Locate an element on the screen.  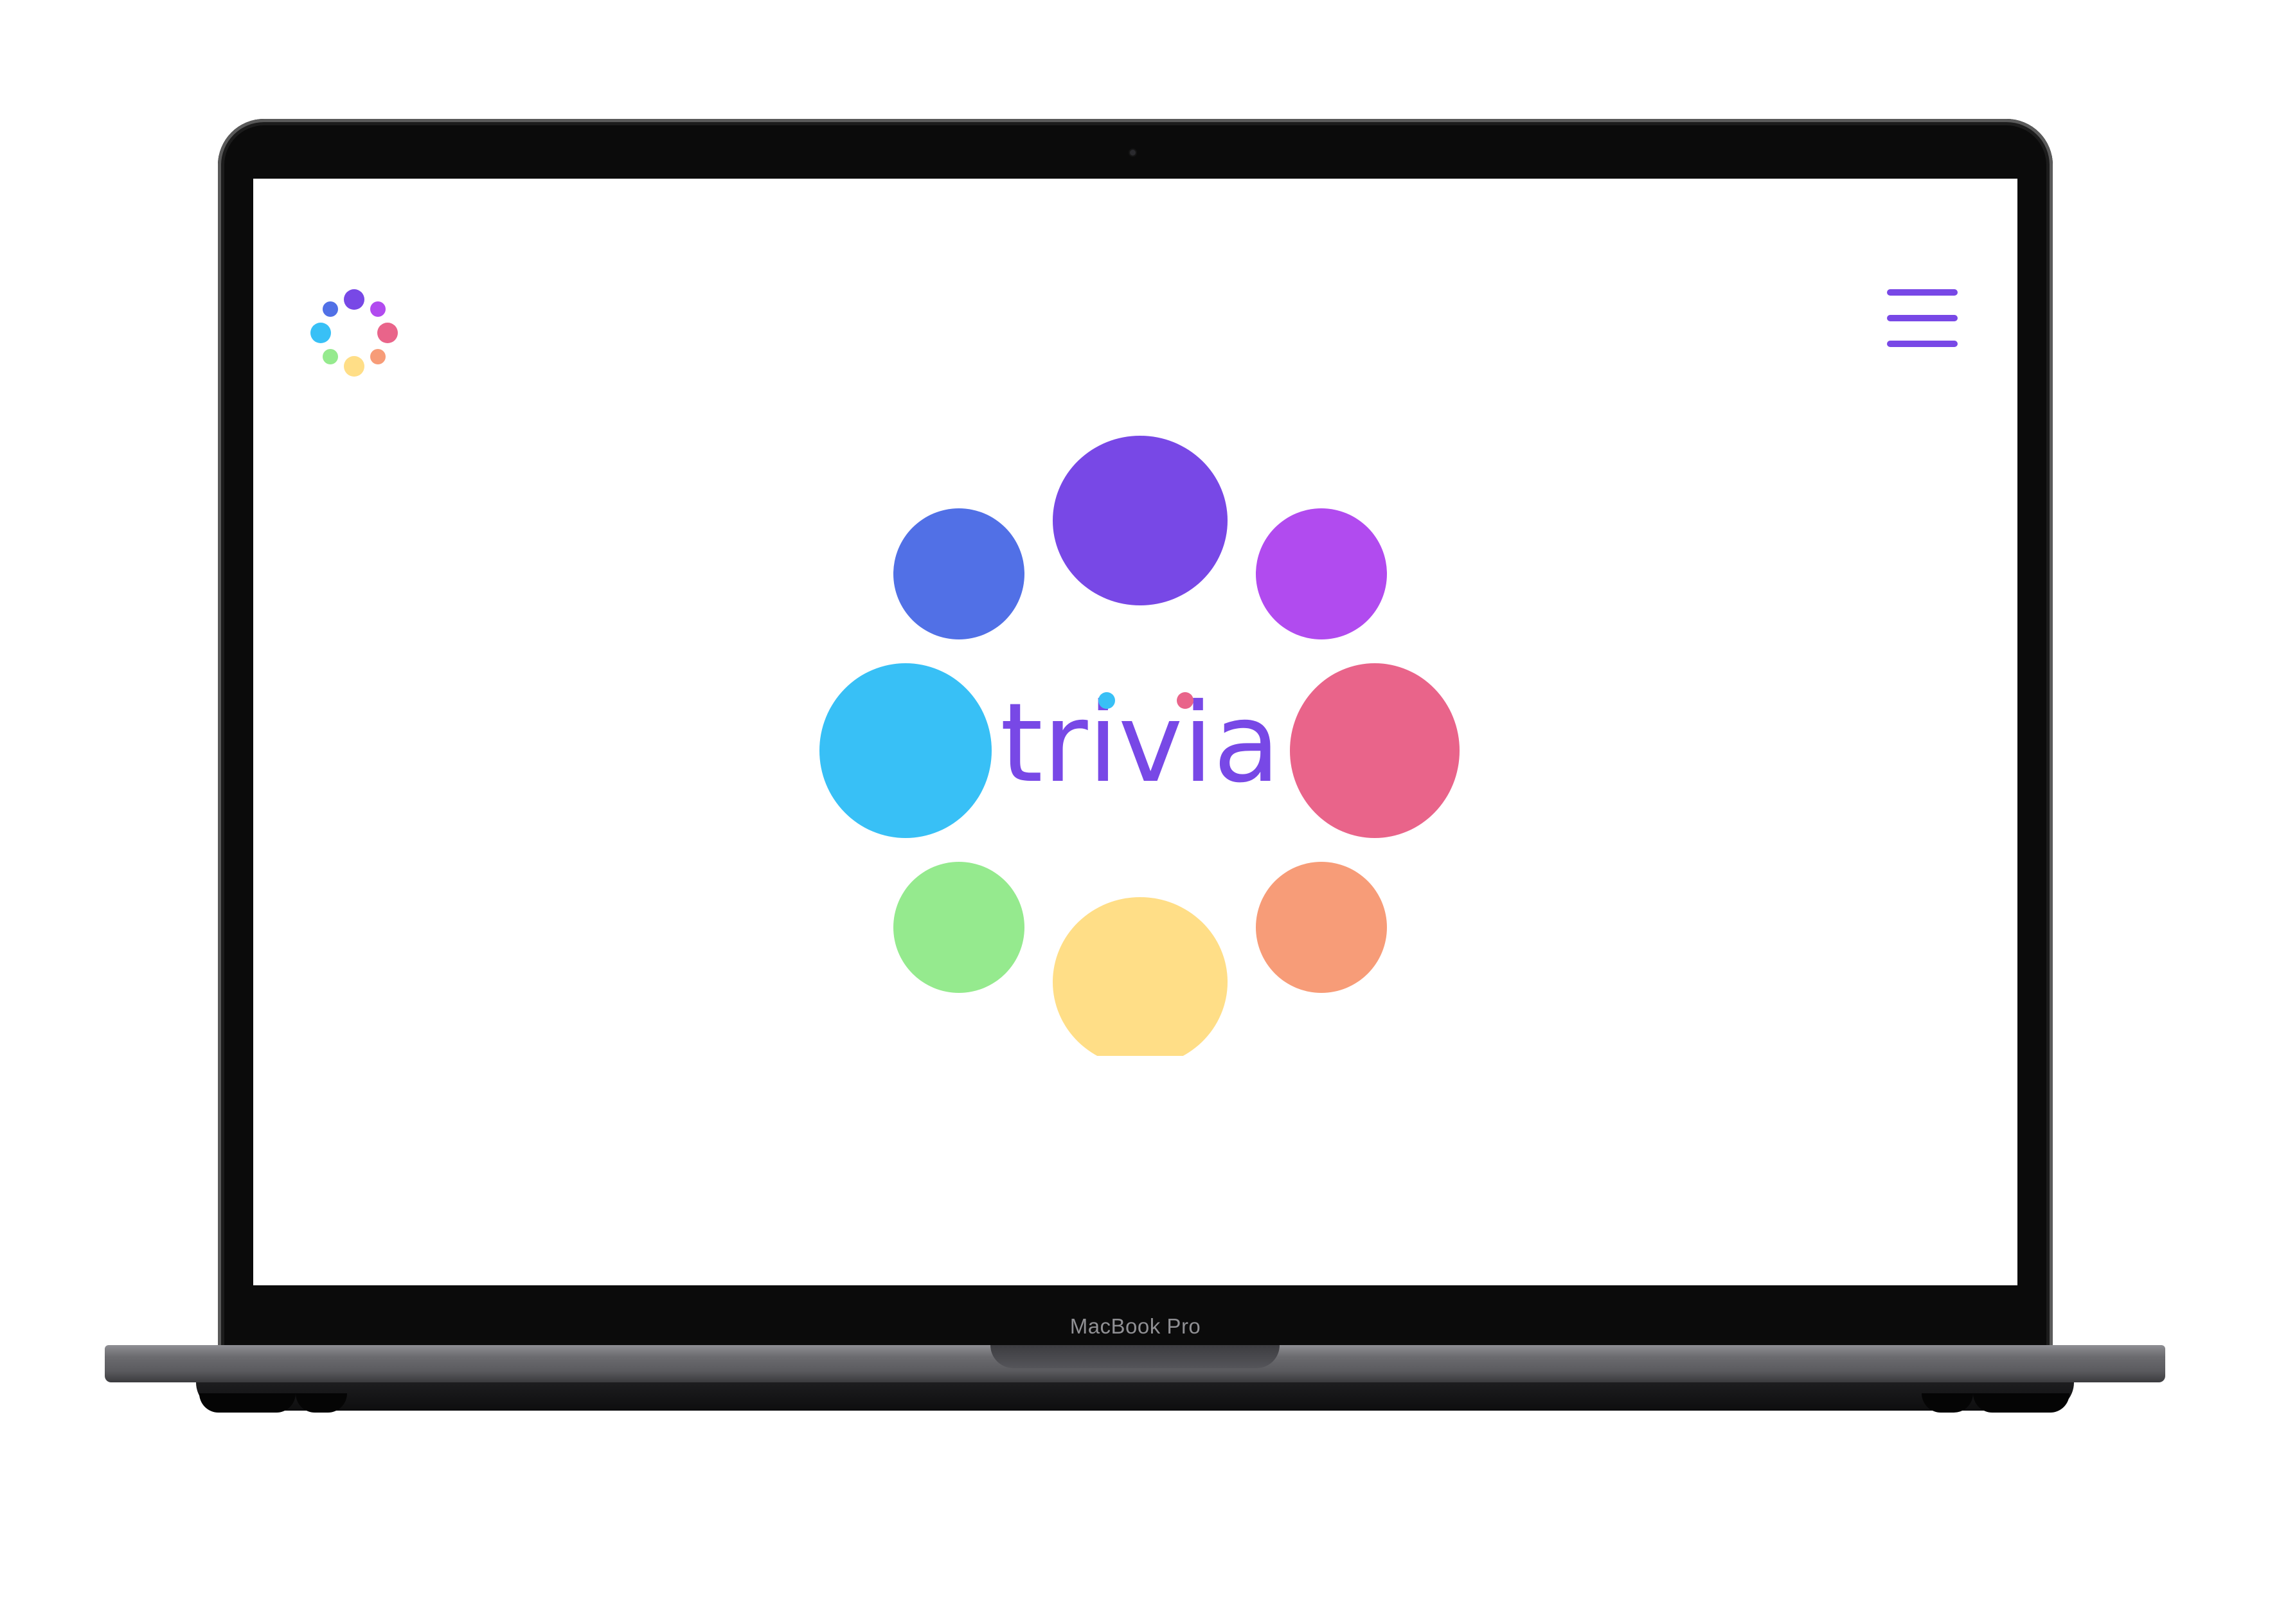
trivia-logo-icon is located at coordinates (354, 333).